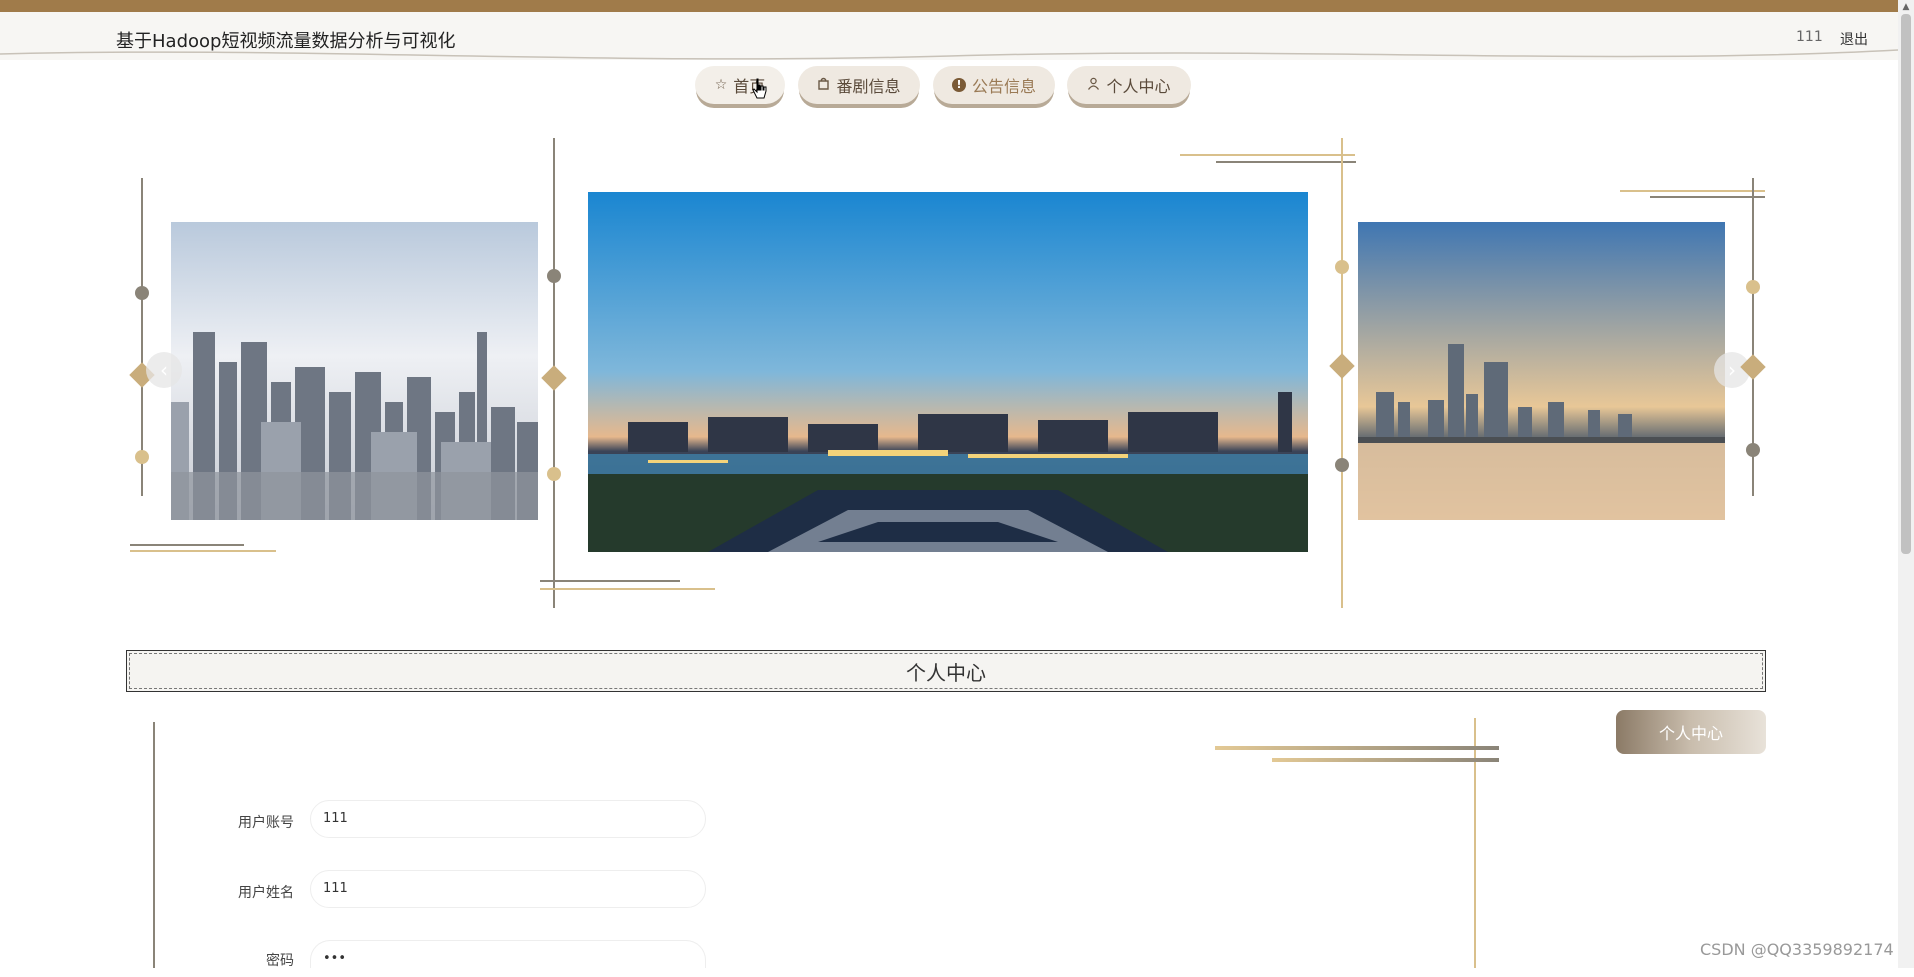 The width and height of the screenshot is (1914, 977). I want to click on bag-icon, so click(823, 85).